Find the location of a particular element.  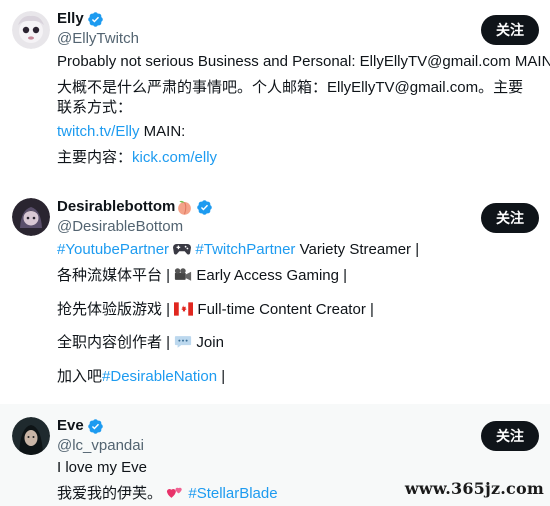

handle: @lc_vpandai is located at coordinates (100, 445).